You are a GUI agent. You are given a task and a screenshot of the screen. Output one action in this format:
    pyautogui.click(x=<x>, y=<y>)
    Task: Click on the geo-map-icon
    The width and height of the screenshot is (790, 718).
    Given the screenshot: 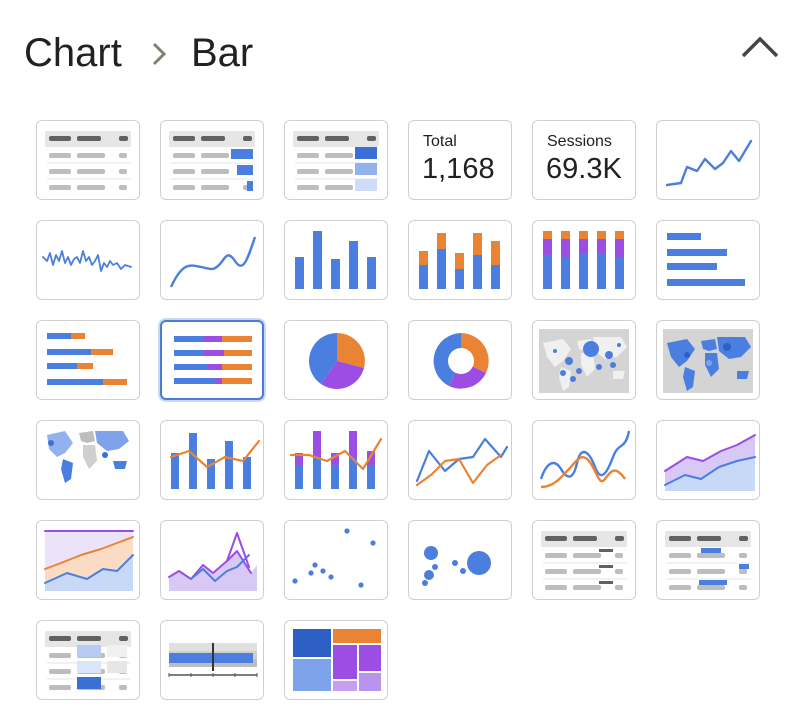 What is the action you would take?
    pyautogui.click(x=88, y=457)
    